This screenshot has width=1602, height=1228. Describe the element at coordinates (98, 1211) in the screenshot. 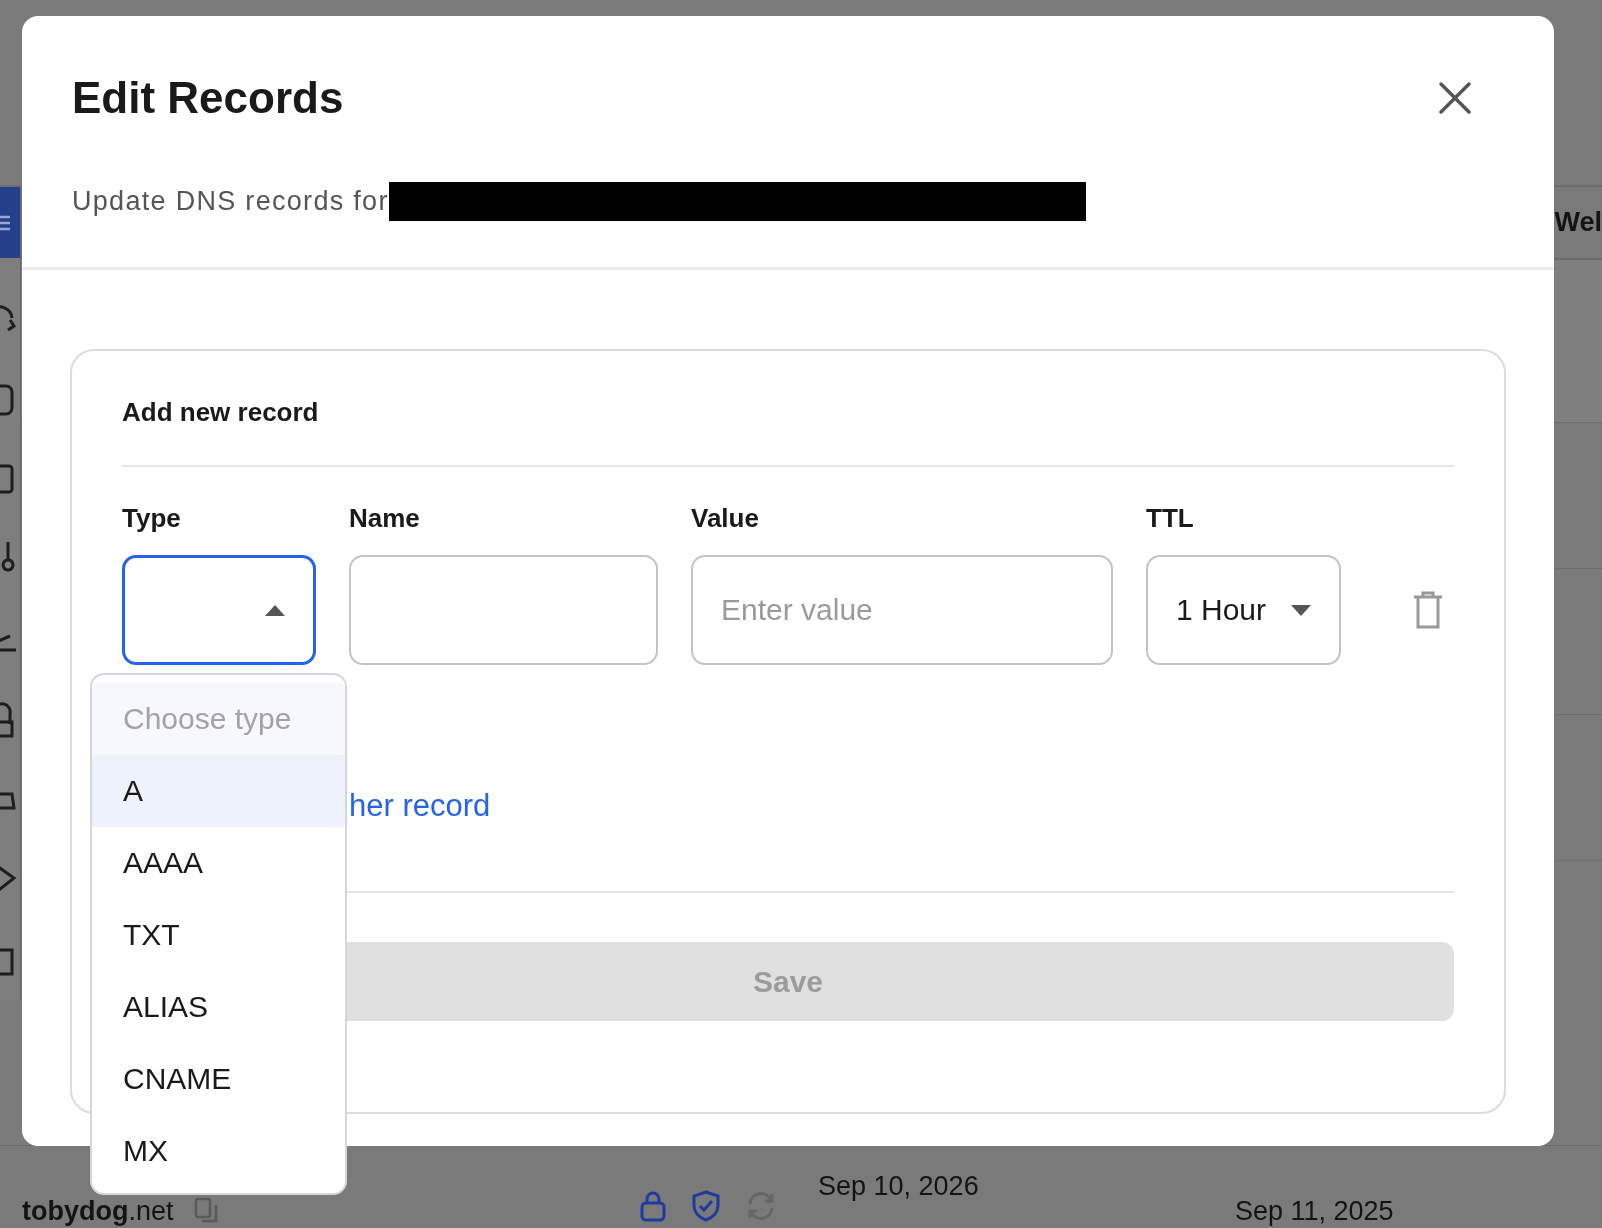

I see `domain-name: tobydog.net` at that location.